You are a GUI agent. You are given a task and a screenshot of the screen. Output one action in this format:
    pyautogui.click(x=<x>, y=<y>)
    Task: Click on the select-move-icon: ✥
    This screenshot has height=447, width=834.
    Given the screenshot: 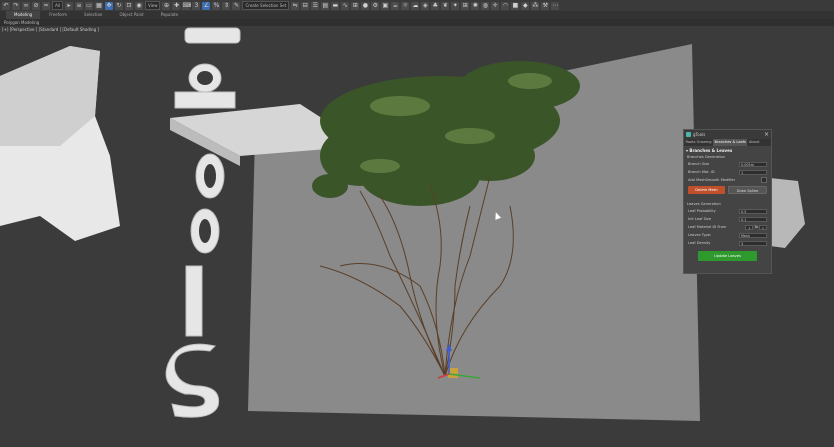 What is the action you would take?
    pyautogui.click(x=108, y=5)
    